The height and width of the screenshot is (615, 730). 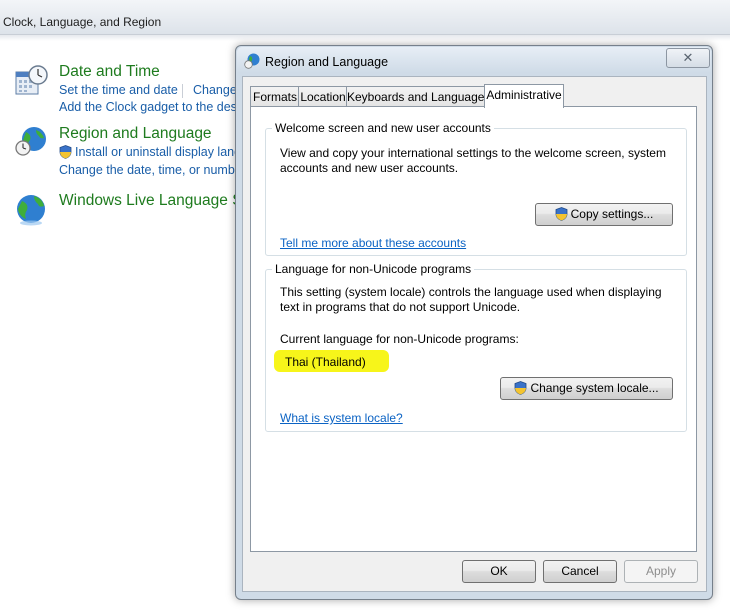 I want to click on tab-administrative: Administrative, so click(x=524, y=96).